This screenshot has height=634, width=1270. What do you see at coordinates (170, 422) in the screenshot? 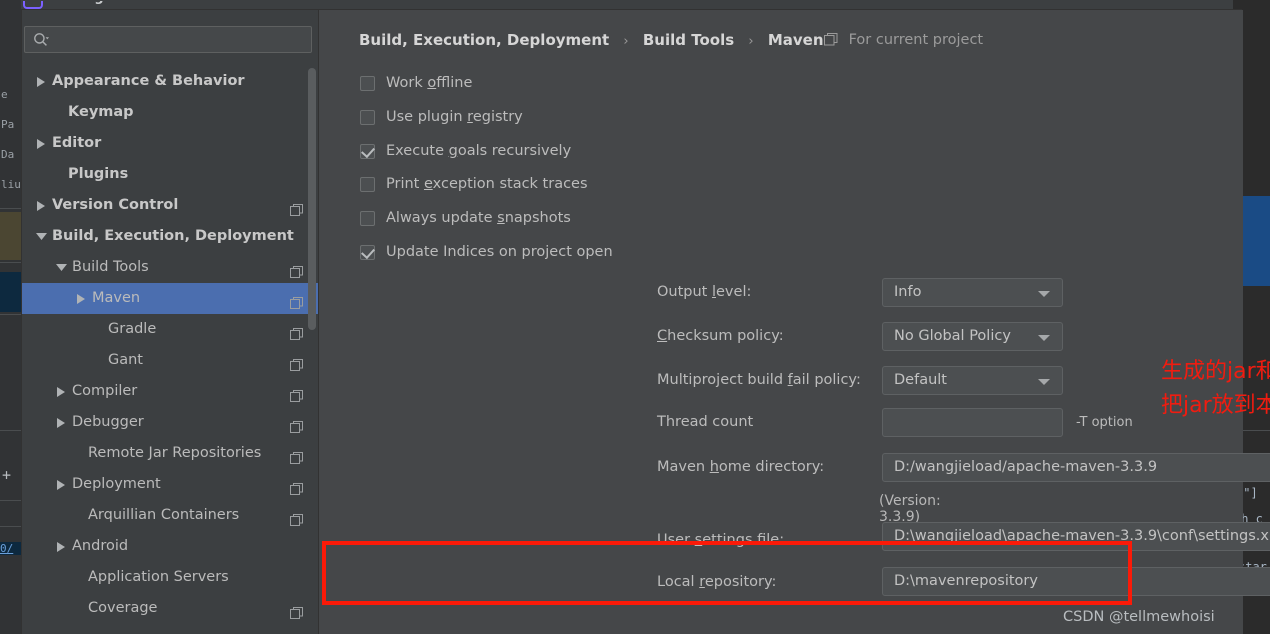
I see `sidebar-item-debugger: Debugger` at bounding box center [170, 422].